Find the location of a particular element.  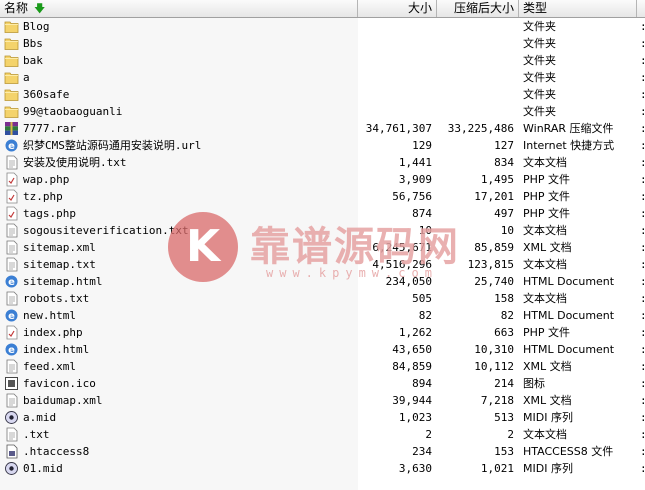

file-row: baidumap.xml 39,944 7,218 XML 文档: is located at coordinates (322, 400).